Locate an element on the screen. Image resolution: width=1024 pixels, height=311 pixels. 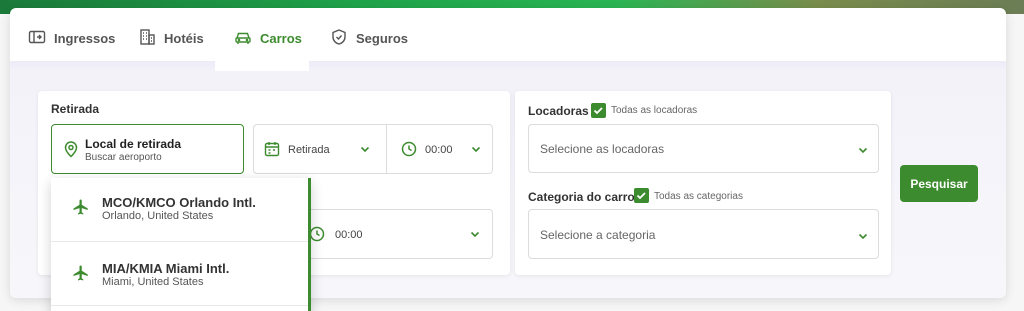
pickup-location-placeholder: Buscar aeroporto is located at coordinates (123, 157).